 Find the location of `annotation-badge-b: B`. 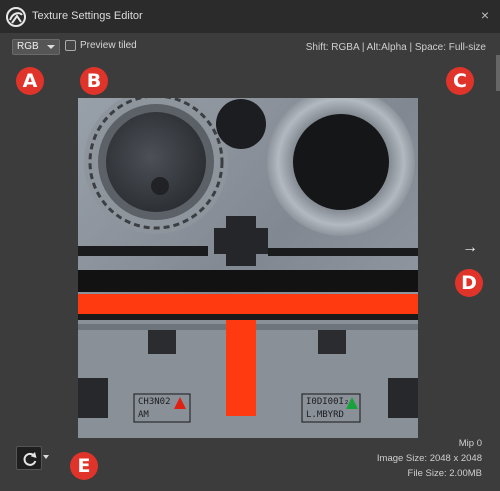

annotation-badge-b: B is located at coordinates (94, 81).